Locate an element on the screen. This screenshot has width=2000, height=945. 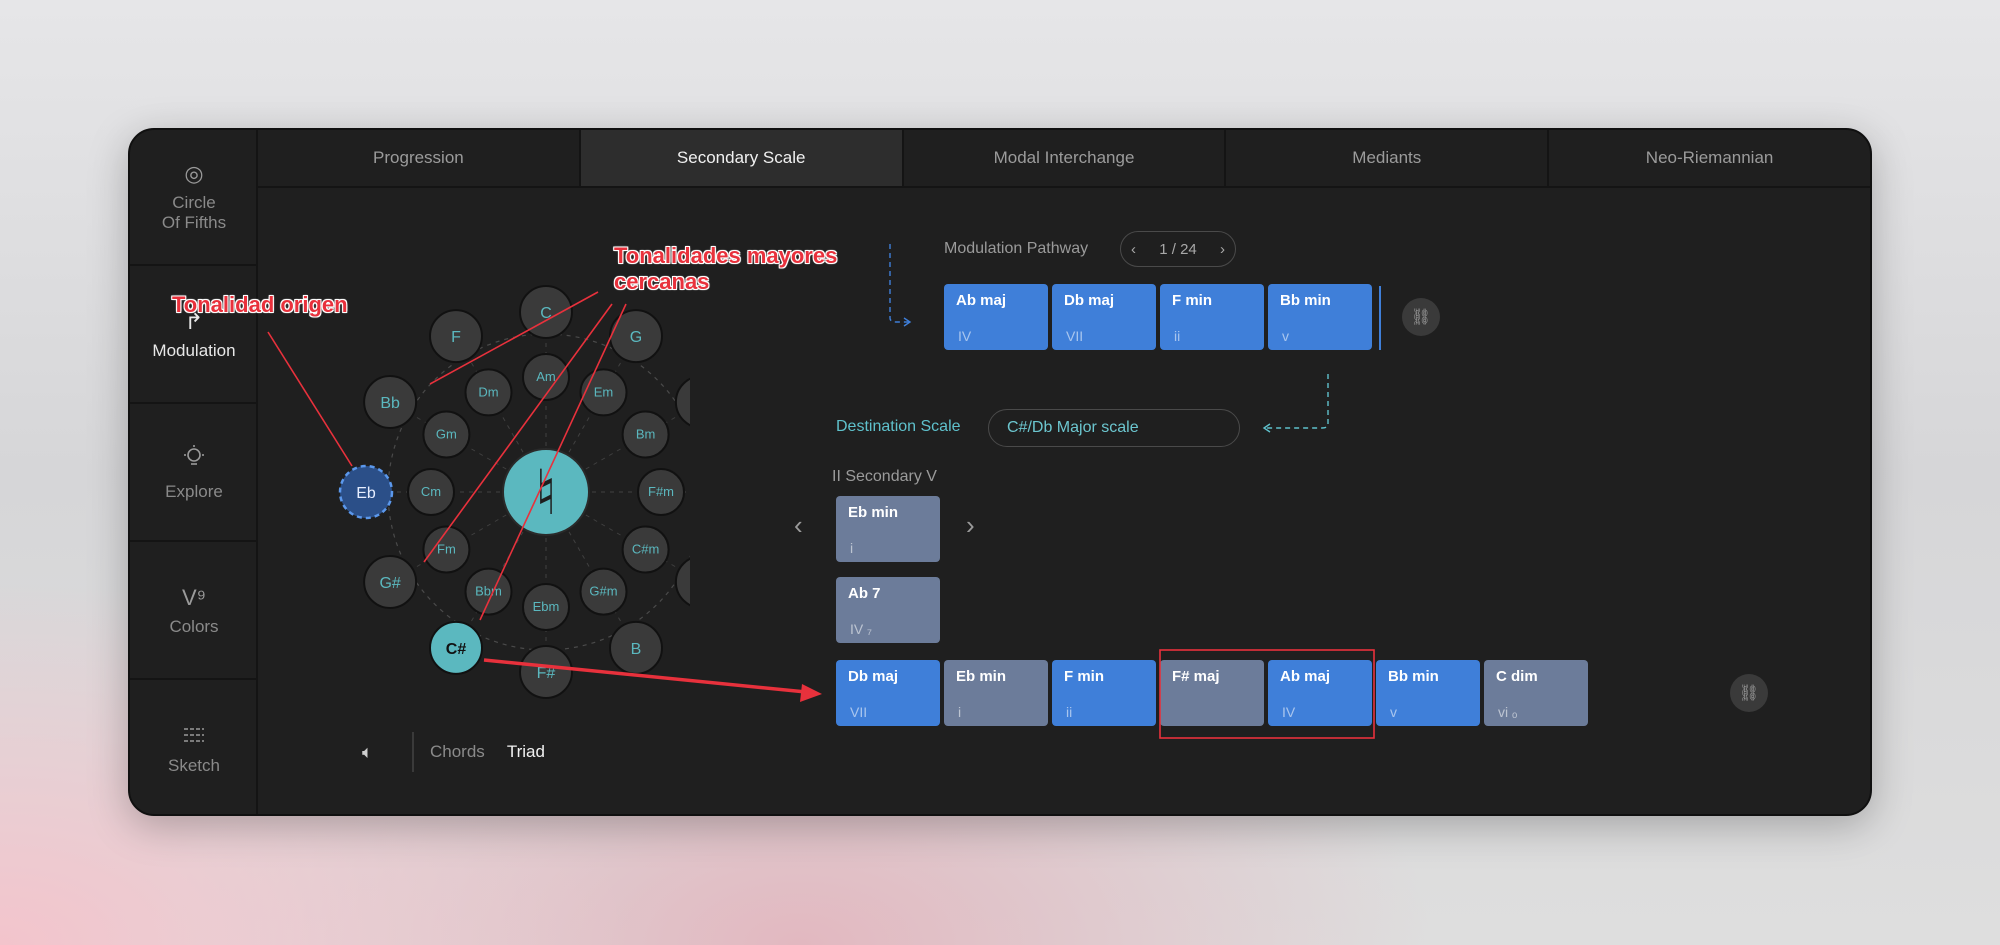
major-key-g-sharp: G# is located at coordinates (390, 582).